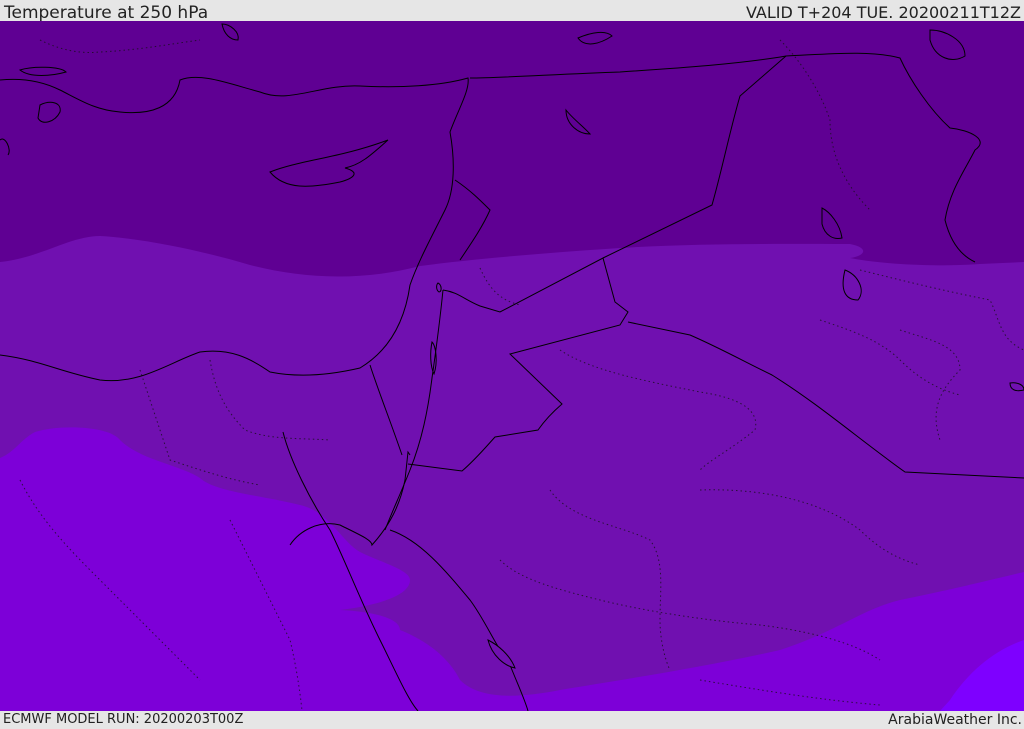  What do you see at coordinates (123, 719) in the screenshot?
I see `model-run-label: ECMWF MODEL RUN: 20200203T00Z` at bounding box center [123, 719].